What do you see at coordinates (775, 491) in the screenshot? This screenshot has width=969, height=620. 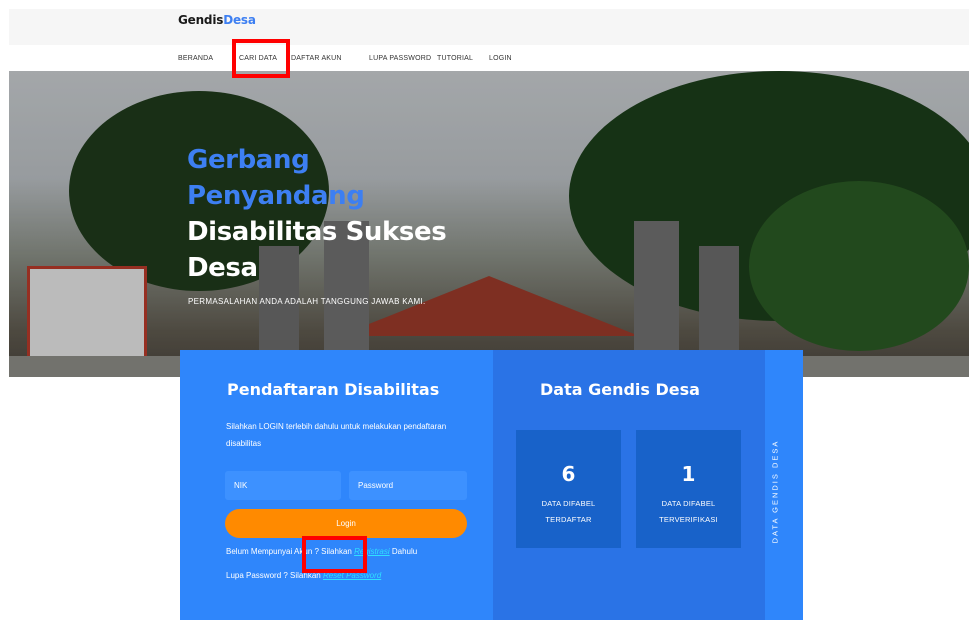 I see `vertical-label: DATA GENDIS DESA` at bounding box center [775, 491].